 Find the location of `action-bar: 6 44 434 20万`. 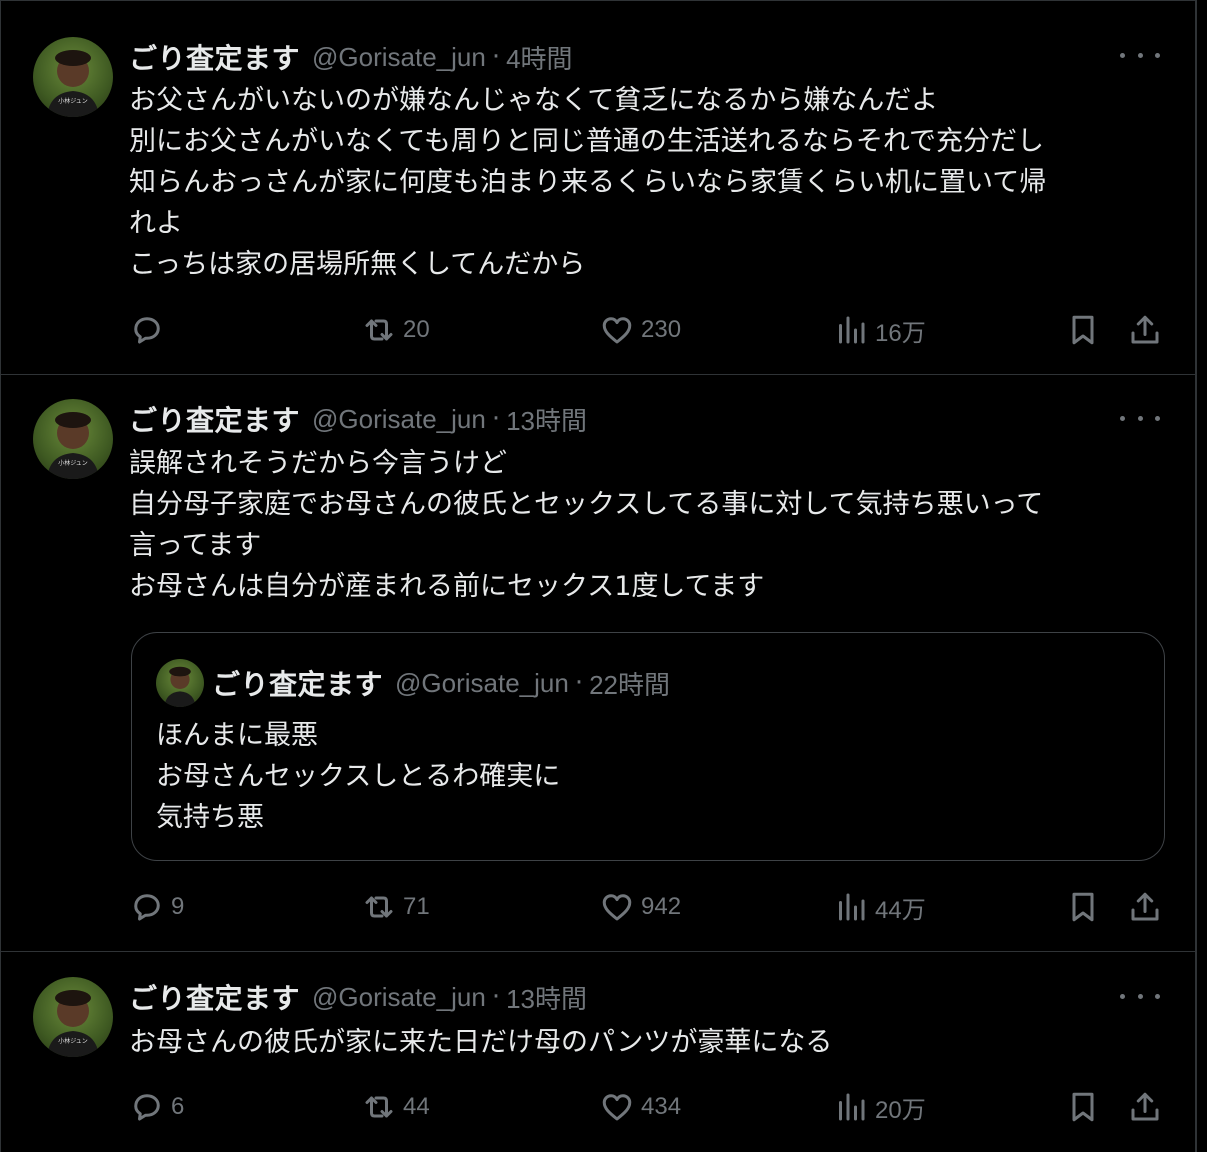

action-bar: 6 44 434 20万 is located at coordinates (653, 1107).